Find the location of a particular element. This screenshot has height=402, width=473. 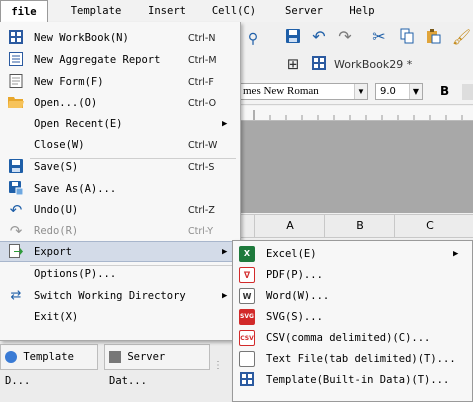

workbook-tab: WorkBook29 * is located at coordinates (373, 65).